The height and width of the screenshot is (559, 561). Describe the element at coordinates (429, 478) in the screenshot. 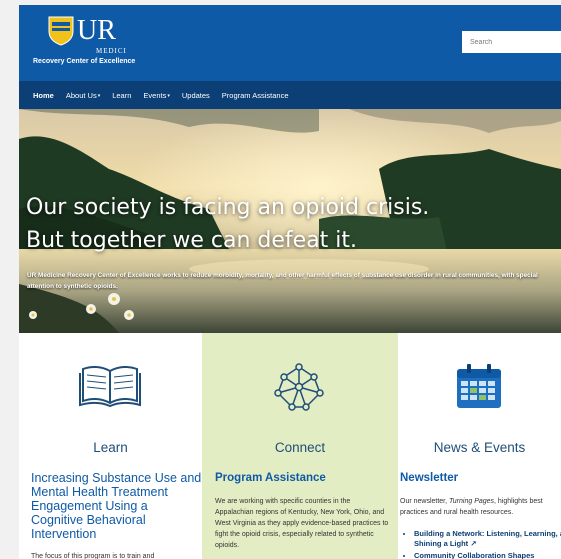

I see `newsletter-heading: Newsletter` at that location.